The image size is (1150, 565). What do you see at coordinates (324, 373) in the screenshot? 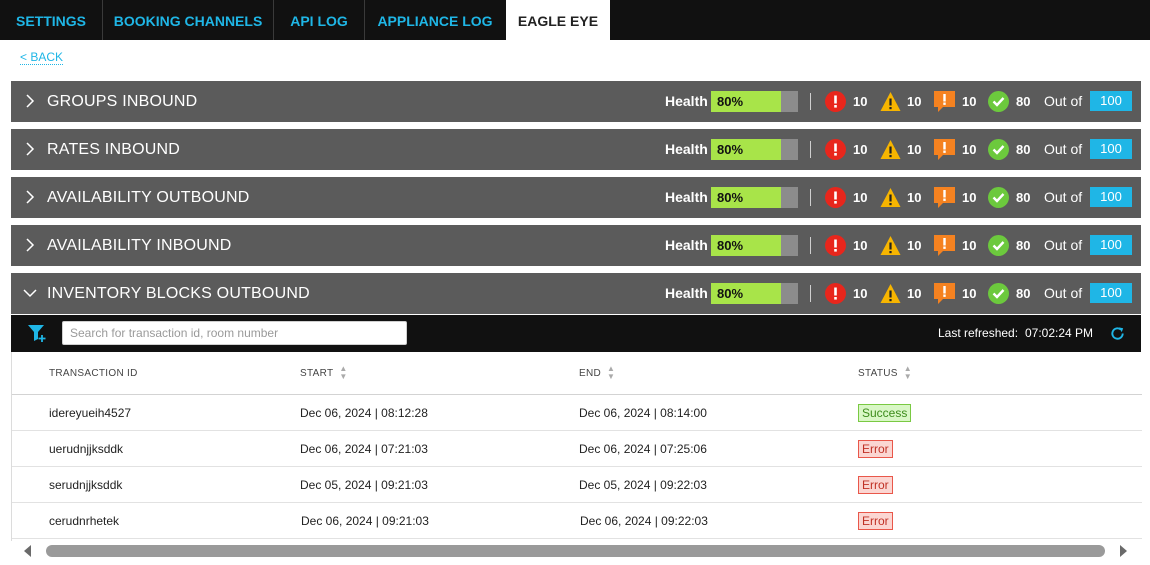
I see `column-header-start: START ▲ ▼` at bounding box center [324, 373].